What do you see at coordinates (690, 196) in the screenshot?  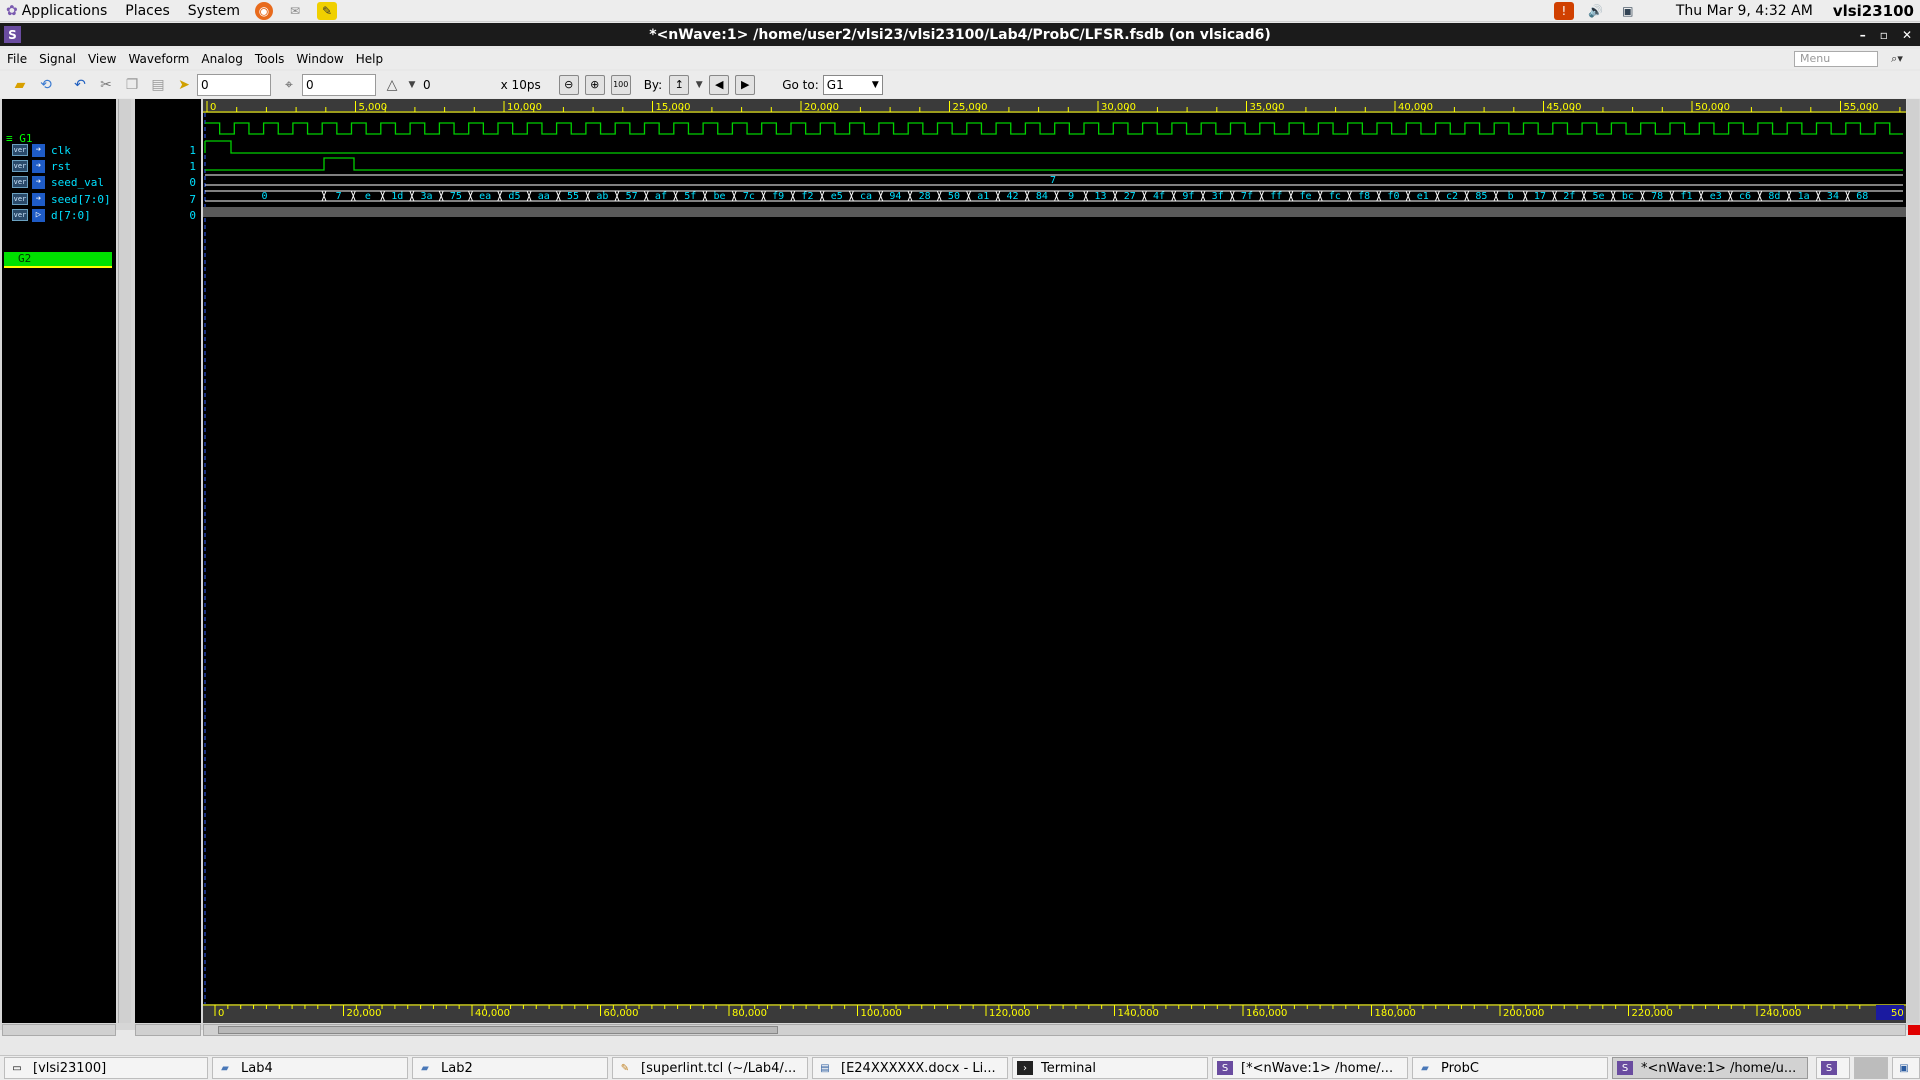 I see `d-bus-value: 5f` at bounding box center [690, 196].